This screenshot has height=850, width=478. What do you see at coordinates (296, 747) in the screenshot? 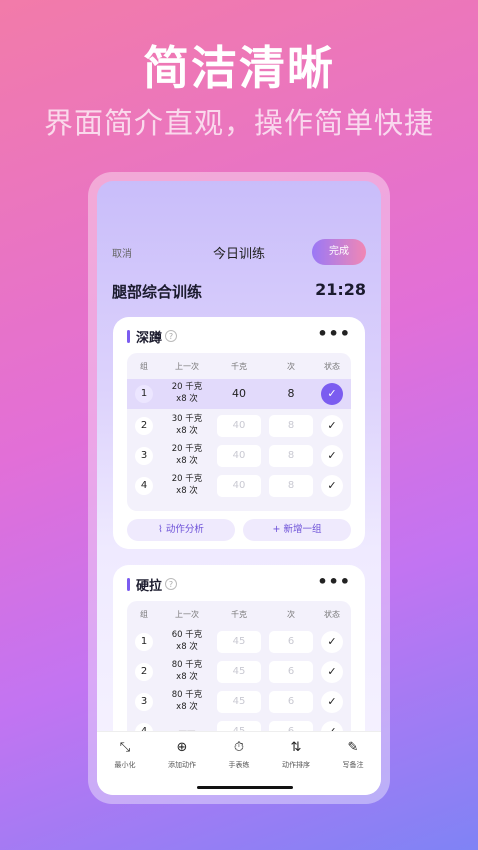
I see `sort-icon: ⇅` at bounding box center [296, 747].